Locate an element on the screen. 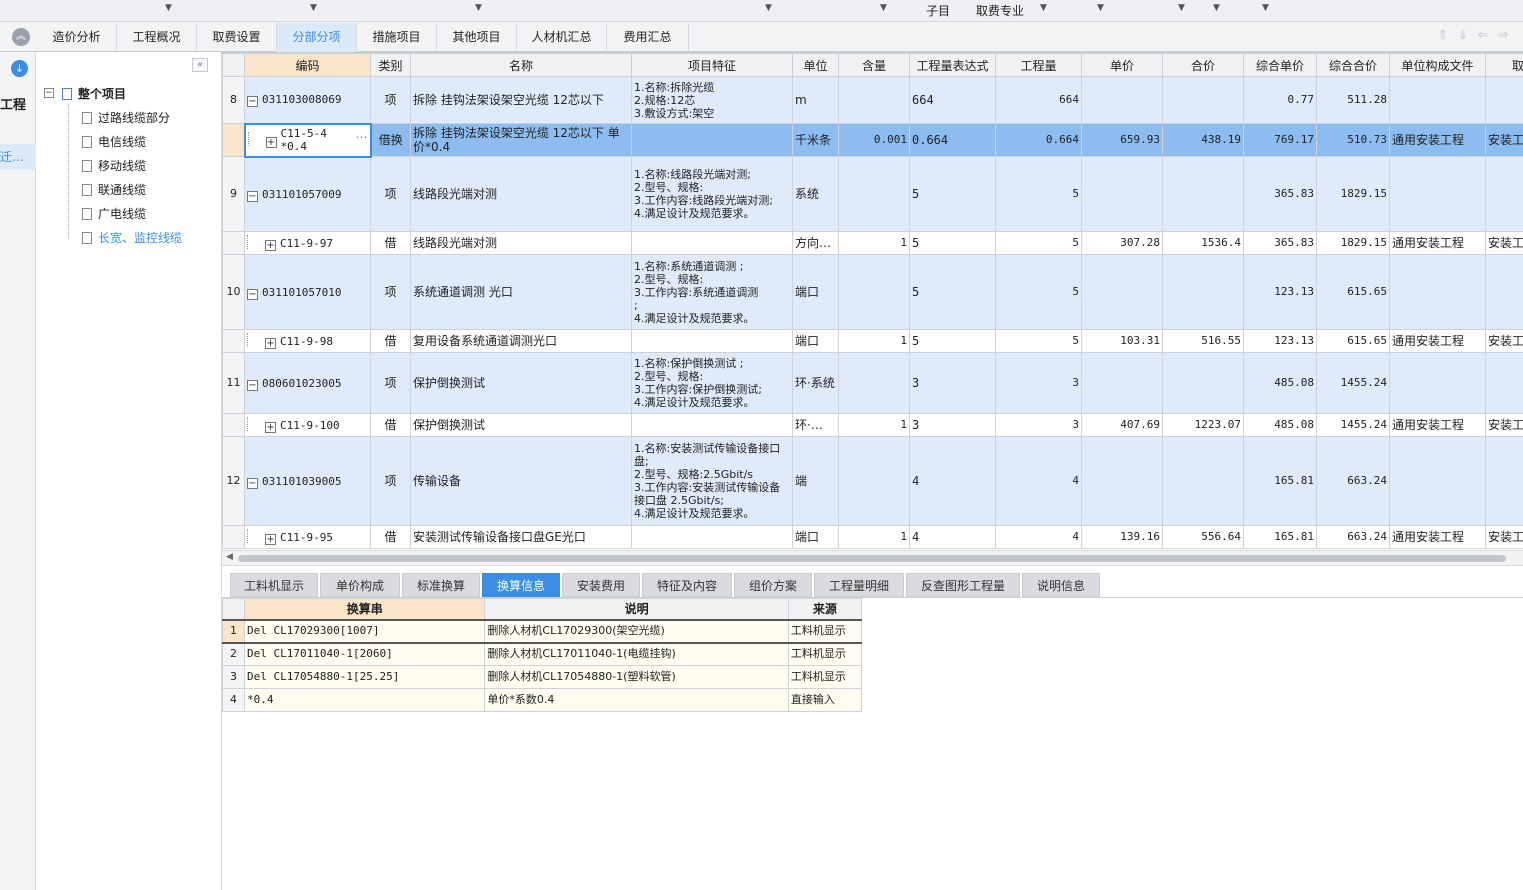 The width and height of the screenshot is (1523, 890). code-cell: + C11-9-100 is located at coordinates (307, 425).